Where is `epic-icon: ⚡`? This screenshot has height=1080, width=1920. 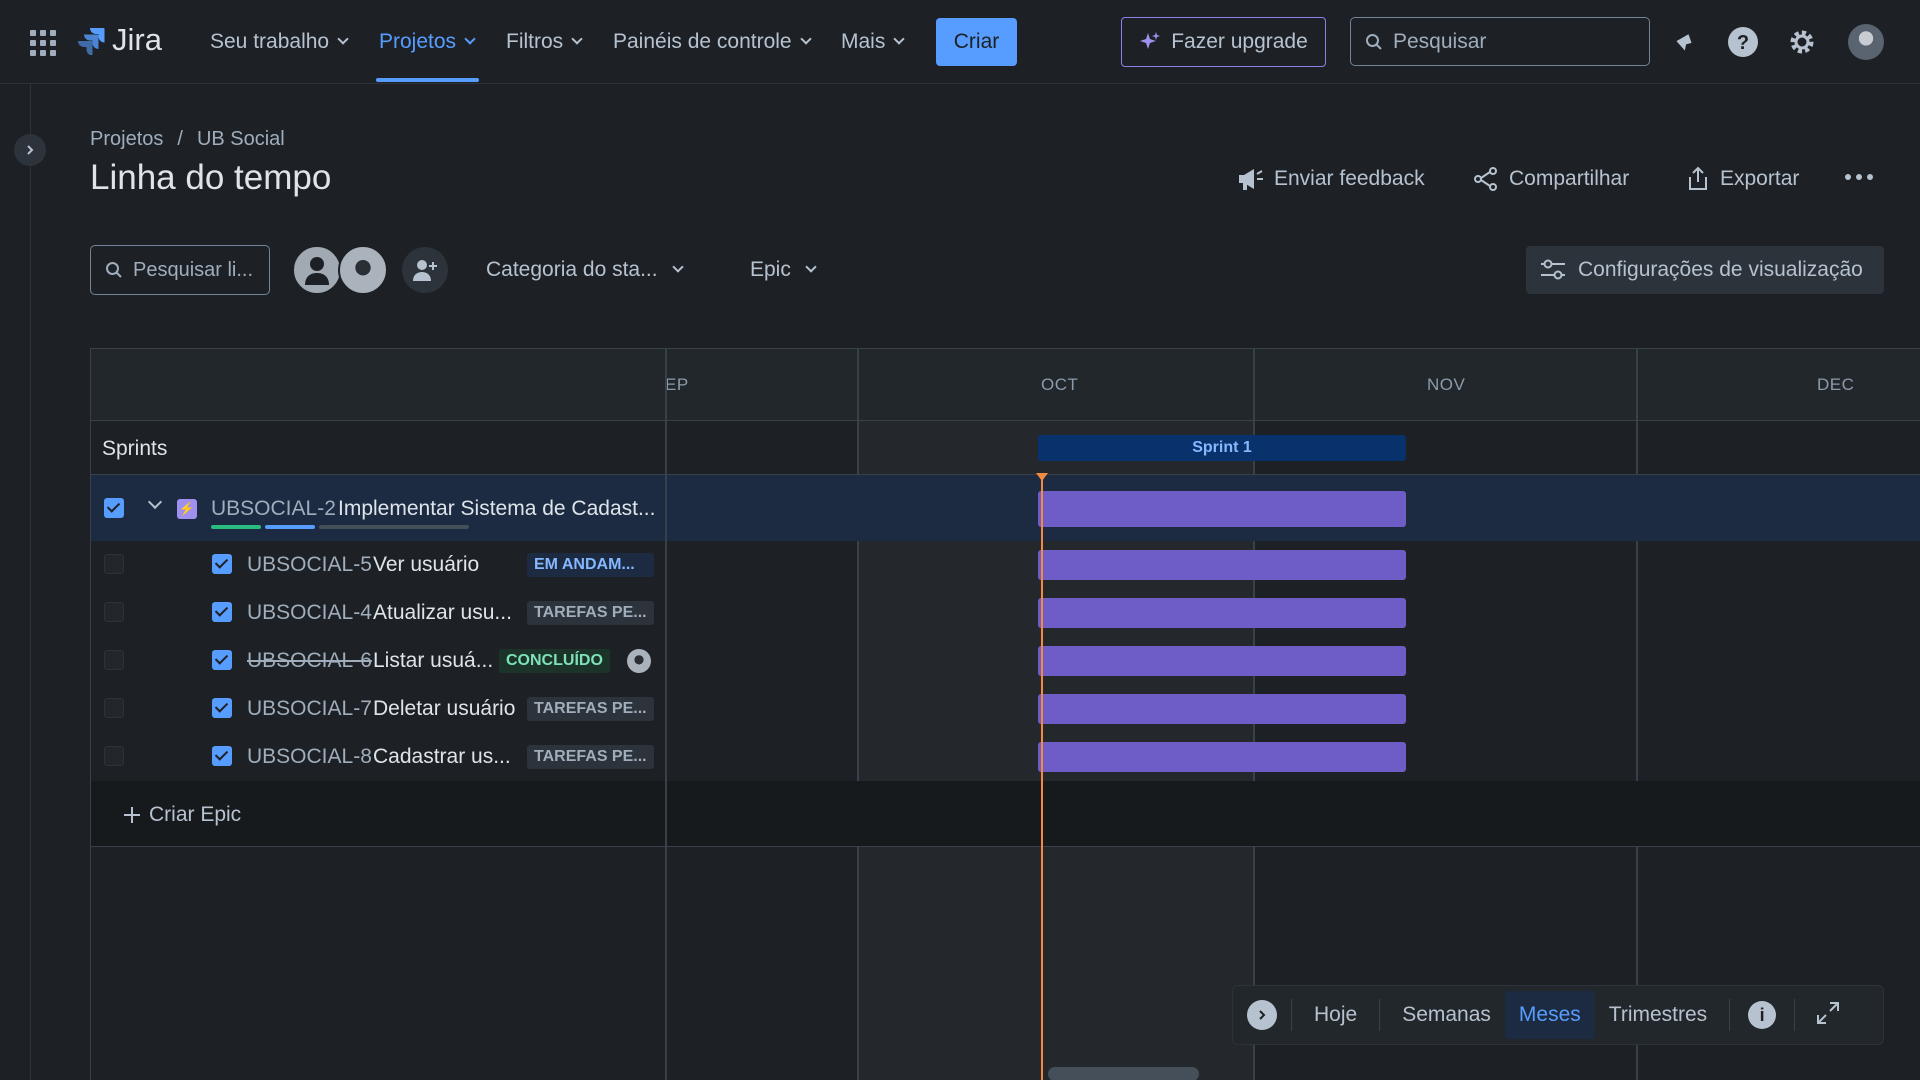
epic-icon: ⚡ is located at coordinates (187, 509).